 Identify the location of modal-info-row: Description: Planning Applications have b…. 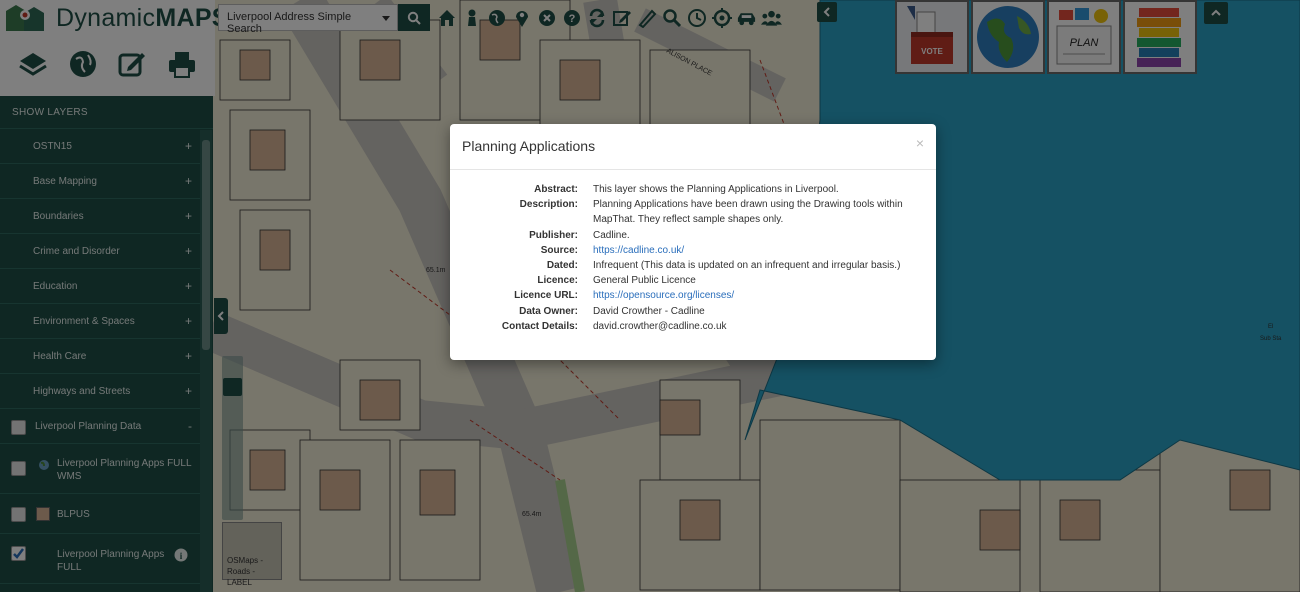
(693, 212).